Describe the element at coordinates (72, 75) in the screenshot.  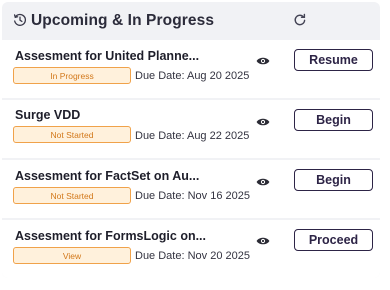
I see `status-badge: In Progress` at that location.